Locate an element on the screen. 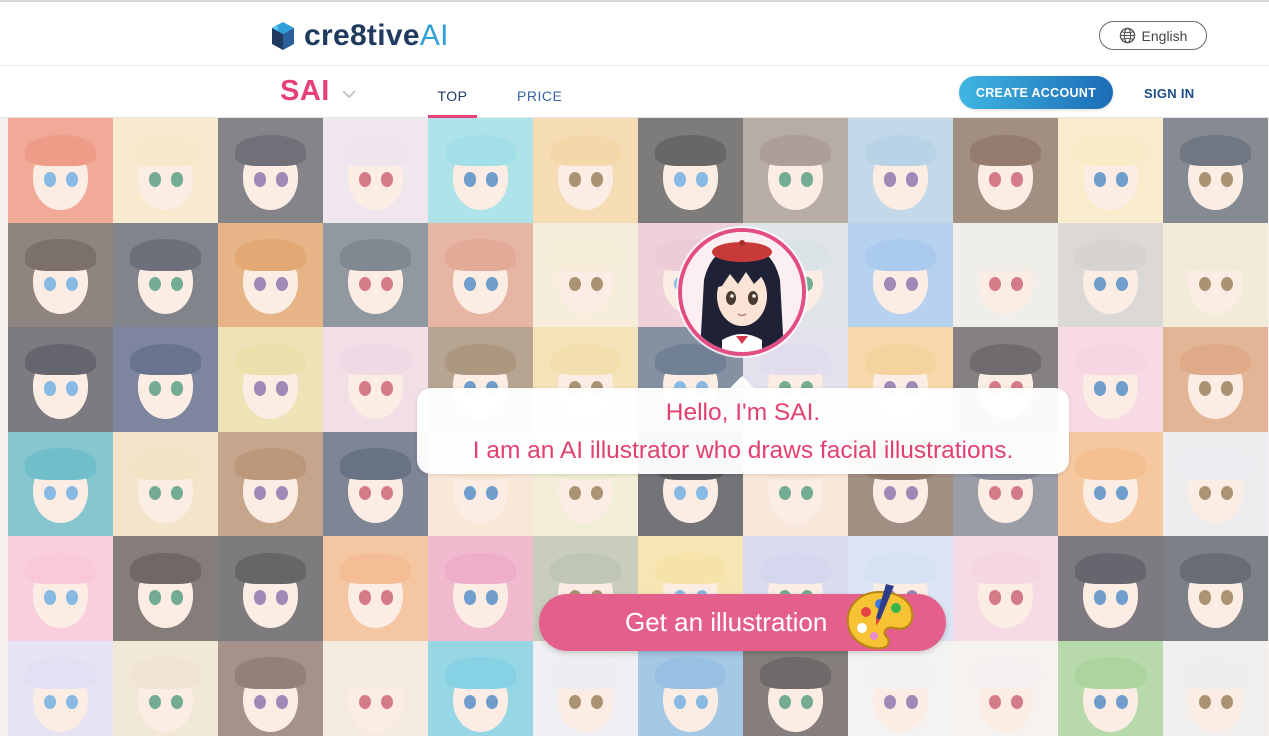  product-name: SAI is located at coordinates (305, 91).